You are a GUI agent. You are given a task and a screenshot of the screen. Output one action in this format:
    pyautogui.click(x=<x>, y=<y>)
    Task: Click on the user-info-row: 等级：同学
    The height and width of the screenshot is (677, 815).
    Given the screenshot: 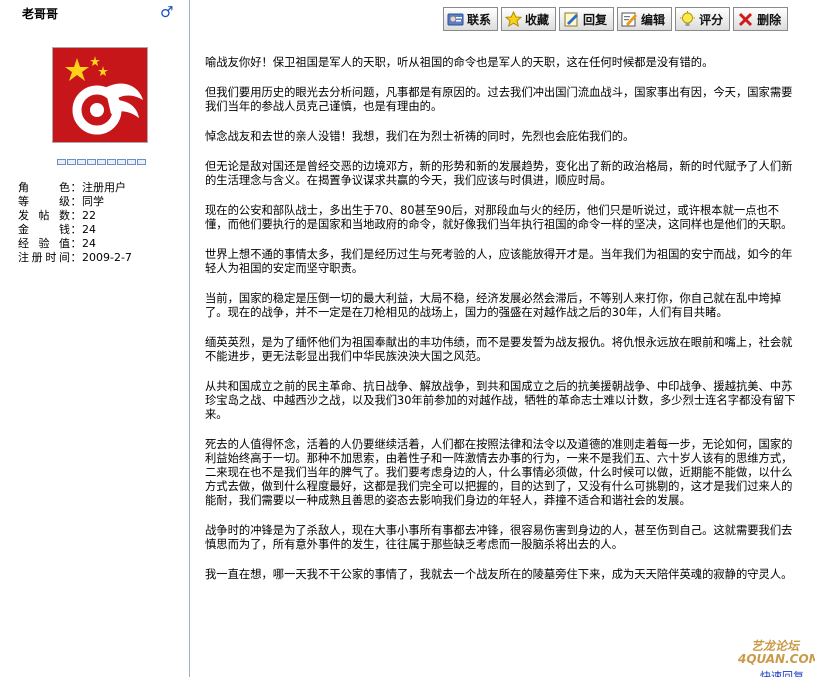 What is the action you would take?
    pyautogui.click(x=75, y=202)
    